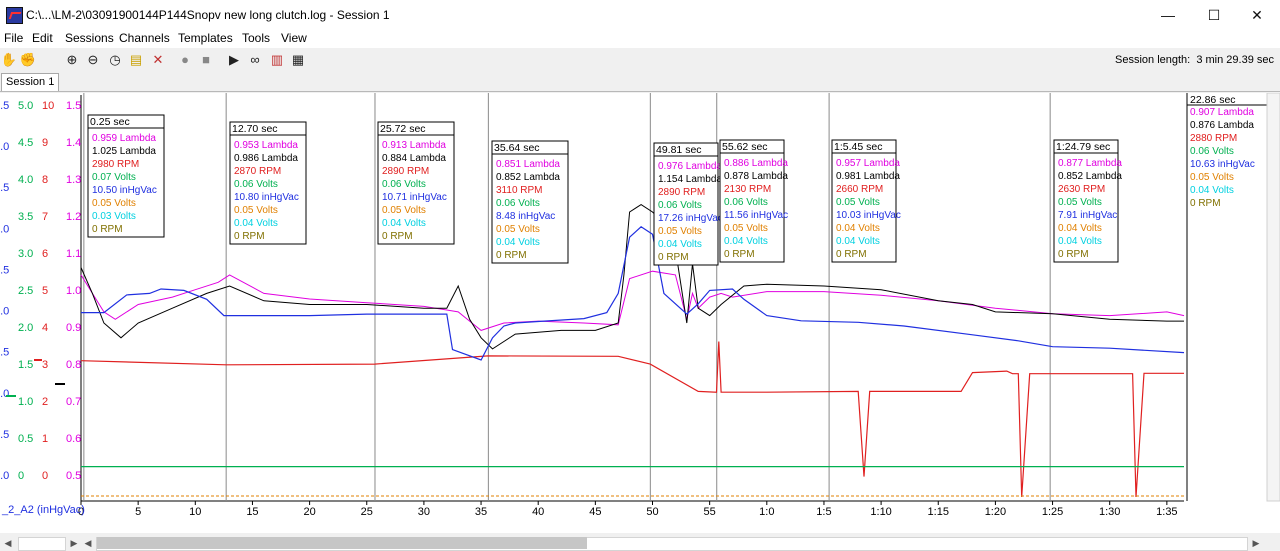 This screenshot has height=551, width=1280. Describe the element at coordinates (124, 151) in the screenshot. I see `readout-value: 1.025 Lambda` at that location.